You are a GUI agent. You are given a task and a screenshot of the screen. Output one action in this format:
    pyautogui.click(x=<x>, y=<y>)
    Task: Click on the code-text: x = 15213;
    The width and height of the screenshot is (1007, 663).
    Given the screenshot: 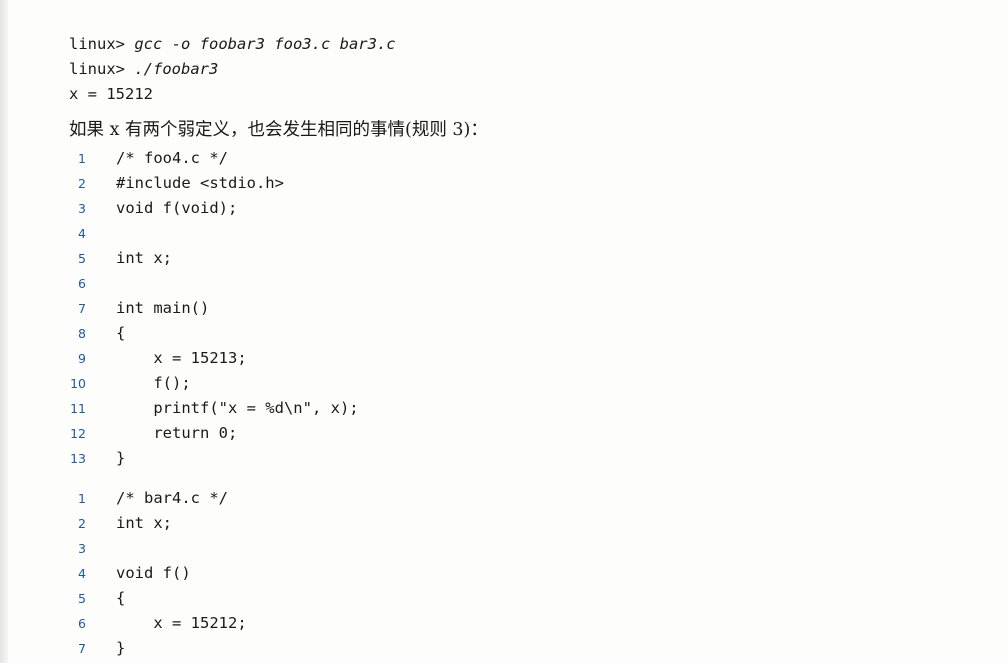 What is the action you would take?
    pyautogui.click(x=181, y=358)
    